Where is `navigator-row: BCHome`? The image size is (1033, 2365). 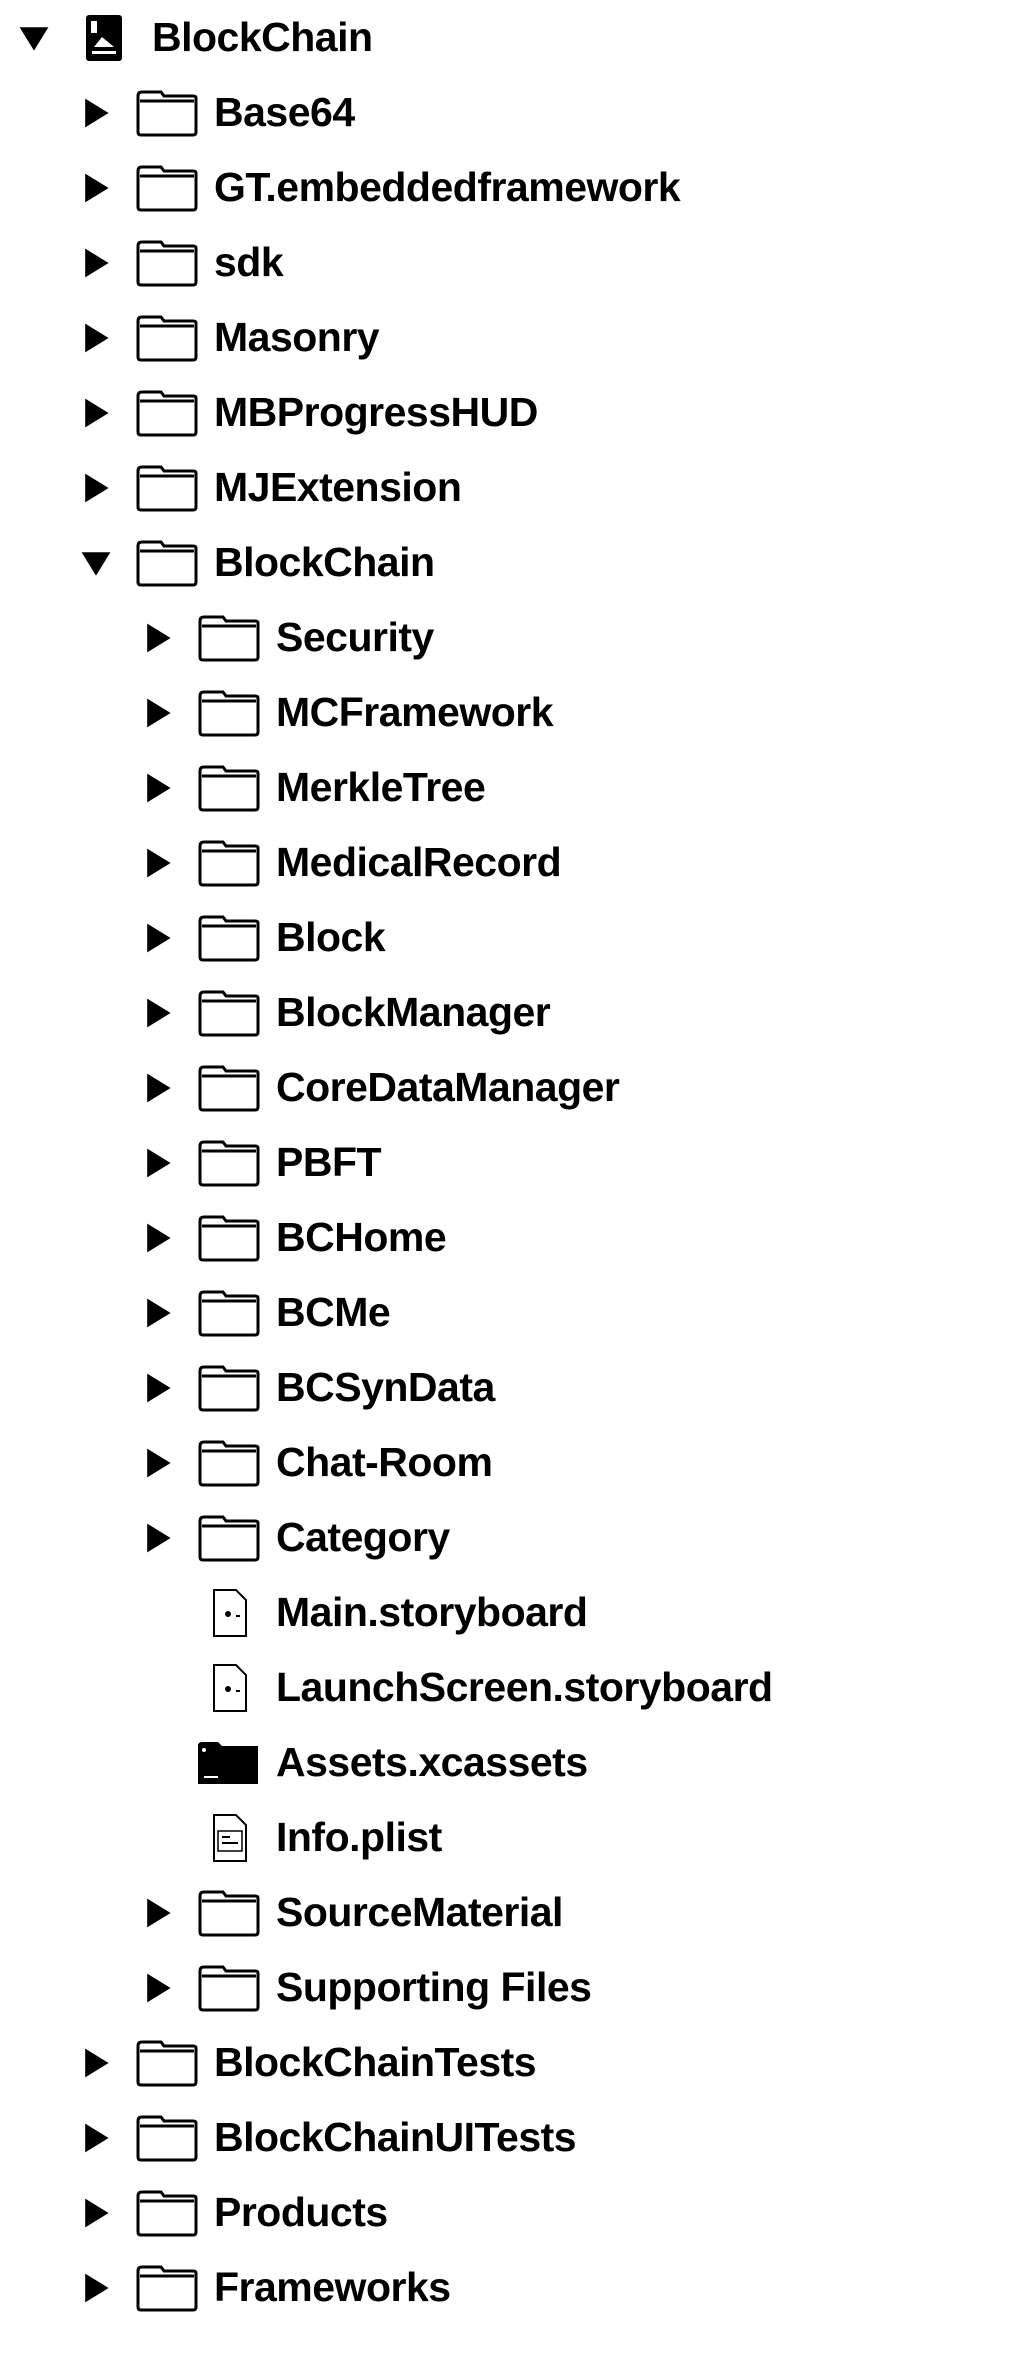
navigator-row: BCHome is located at coordinates (292, 1237).